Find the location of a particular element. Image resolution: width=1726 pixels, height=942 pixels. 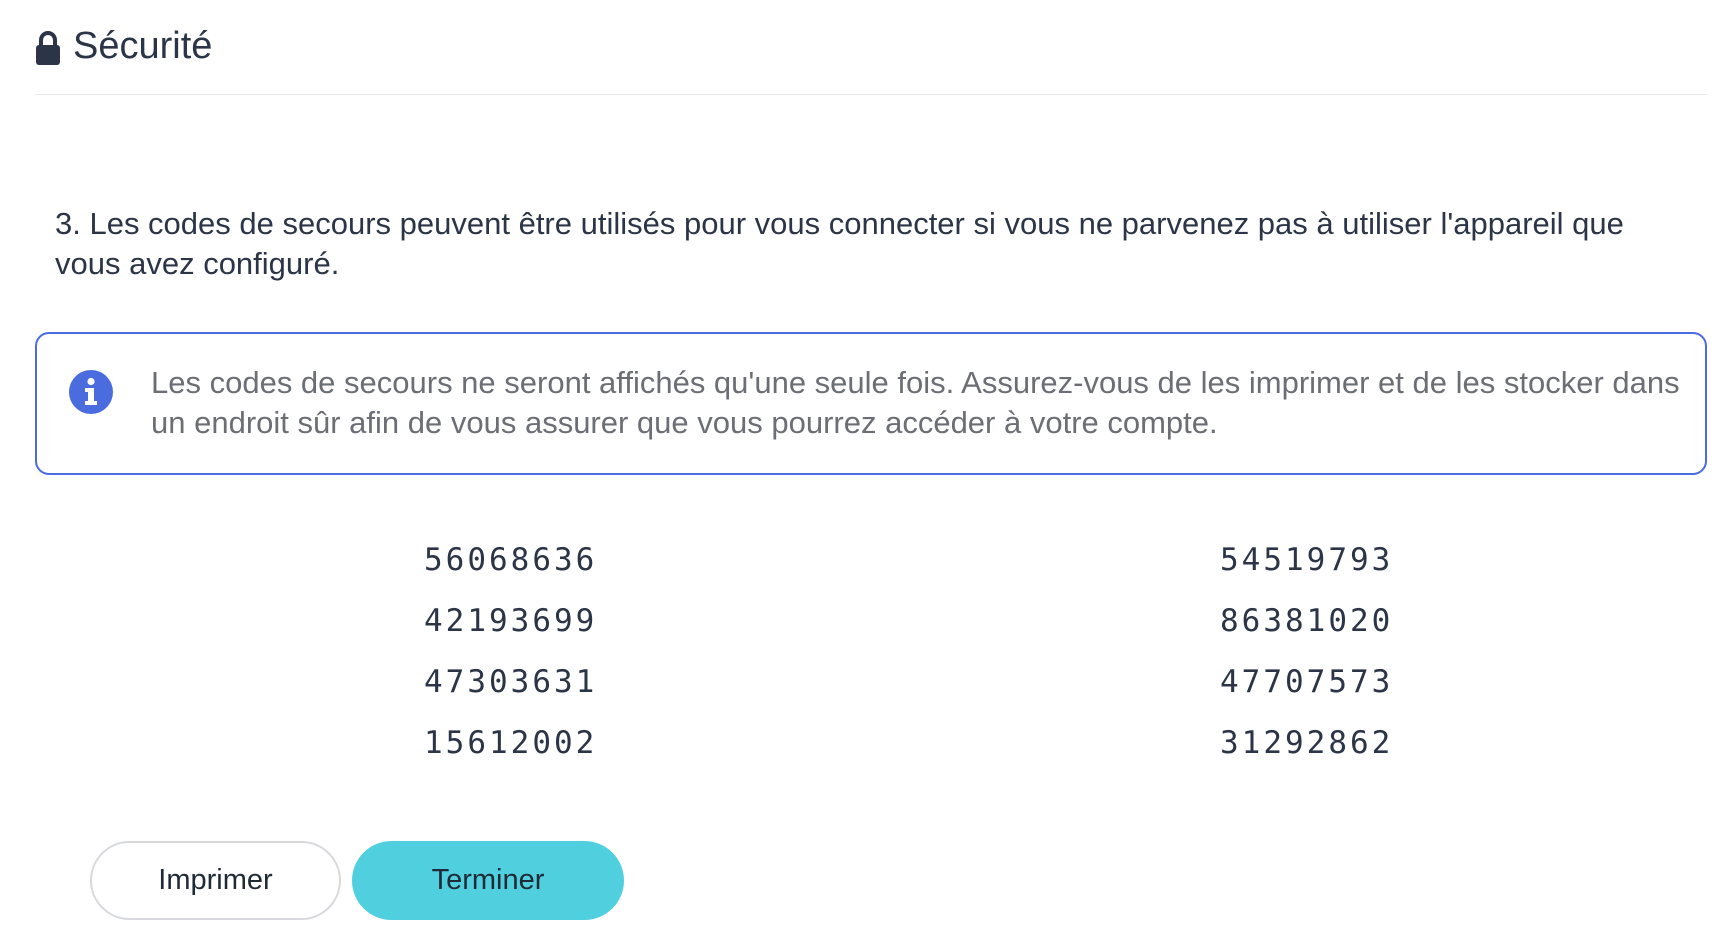

page-header: Sécurité is located at coordinates (871, 58).